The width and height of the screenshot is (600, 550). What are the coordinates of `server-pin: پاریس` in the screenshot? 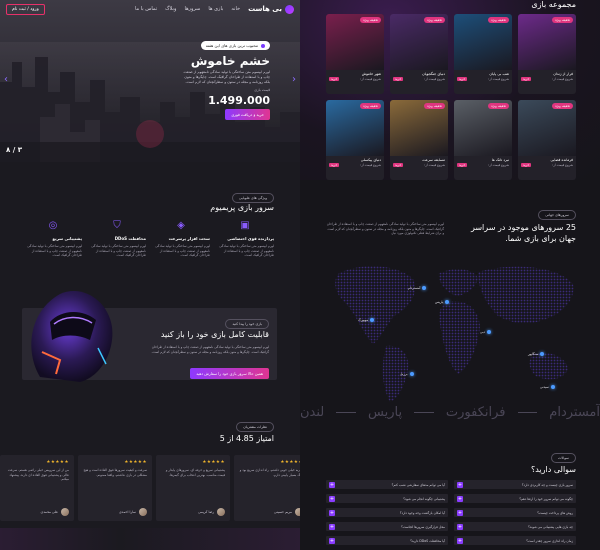 It's located at (442, 302).